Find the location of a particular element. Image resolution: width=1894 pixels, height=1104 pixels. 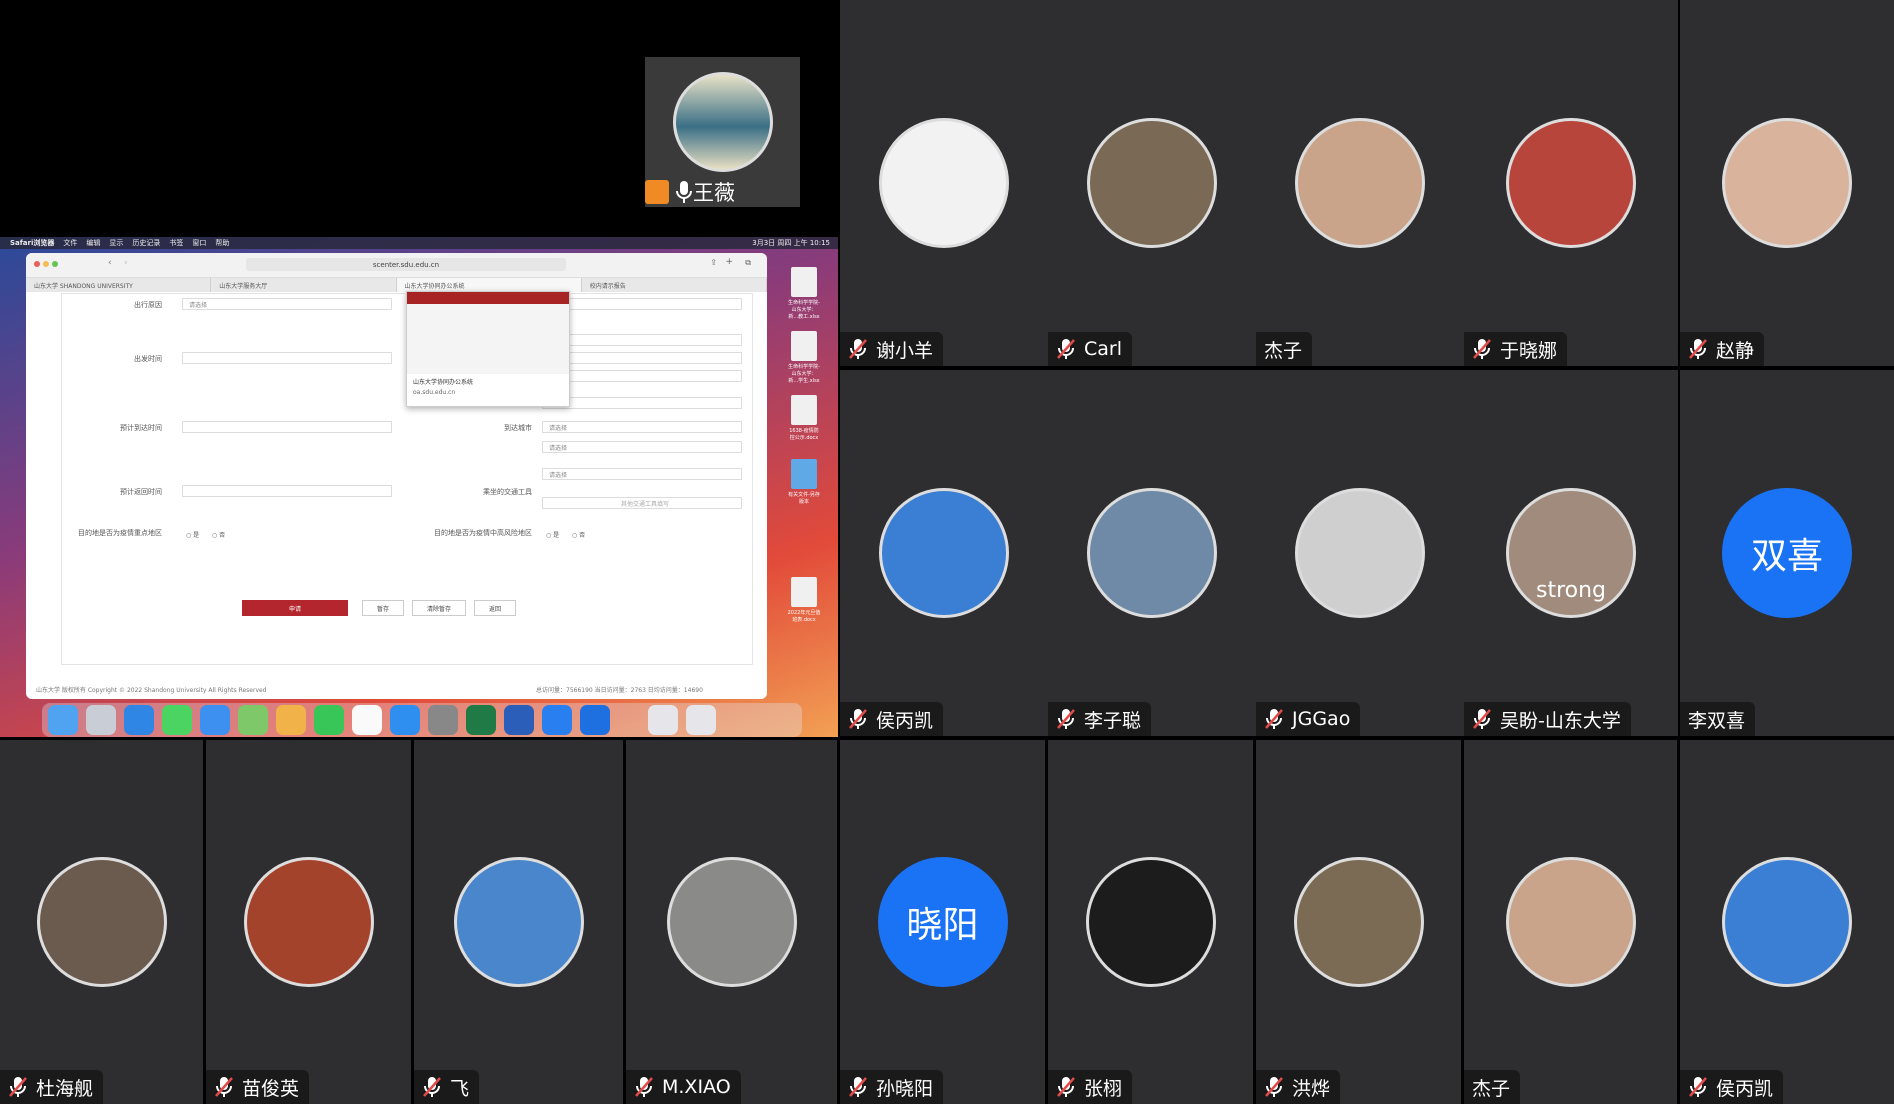

participant-name: M.XIAO is located at coordinates (696, 1087).